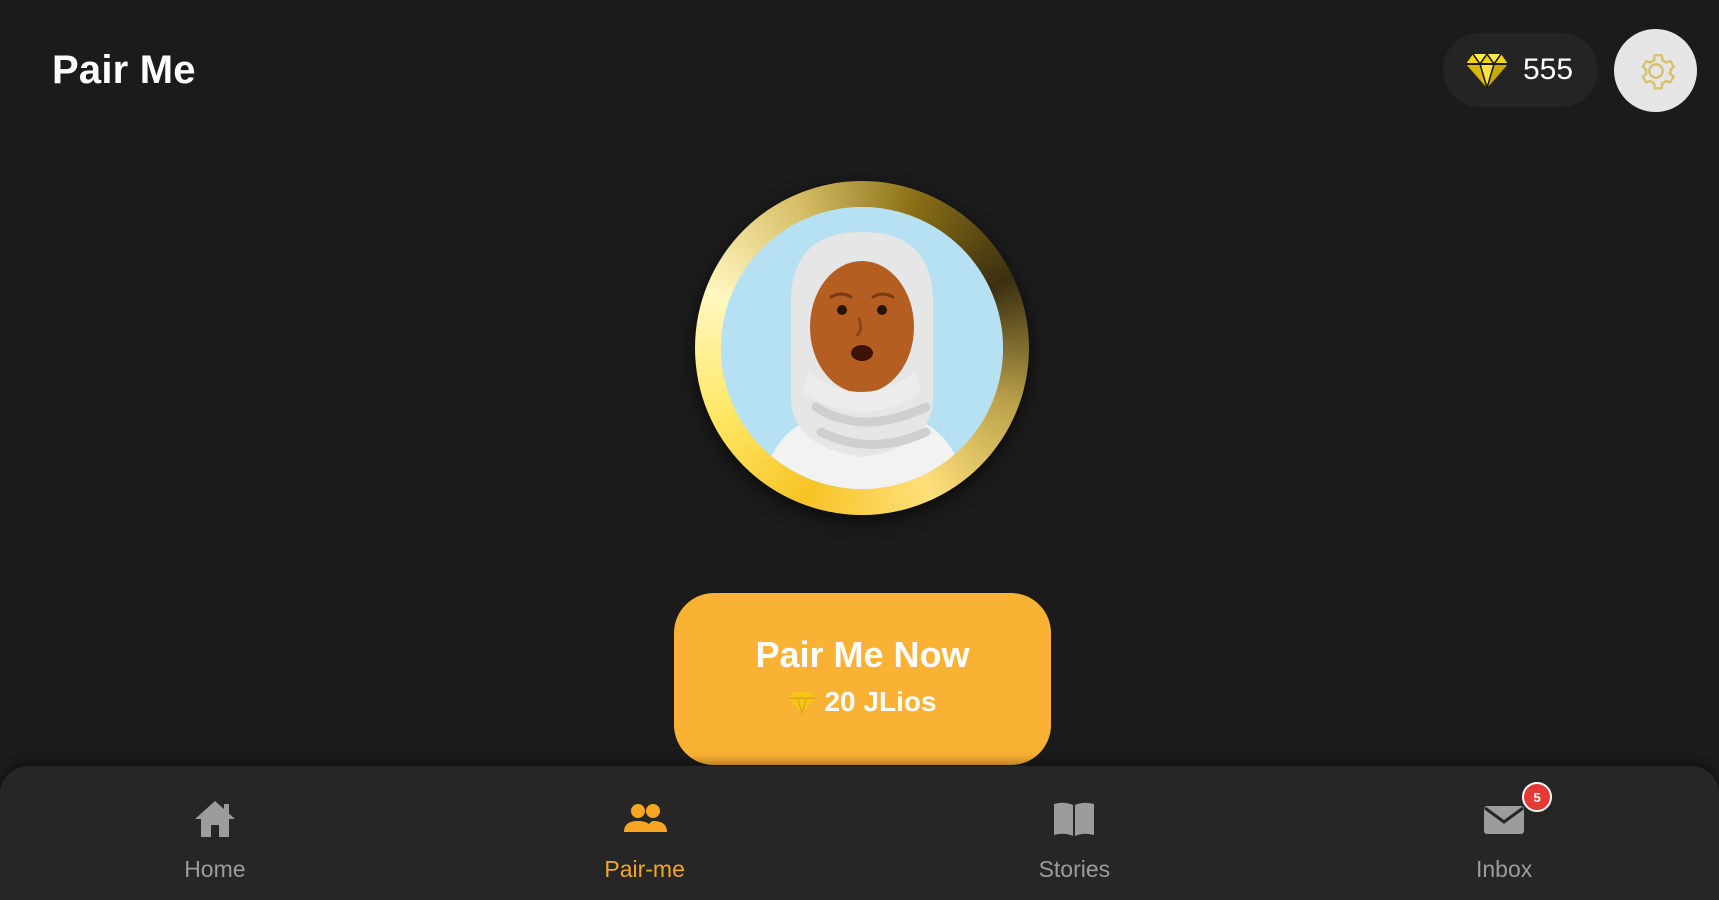 Image resolution: width=1719 pixels, height=900 pixels. I want to click on nav-label: Home, so click(215, 869).